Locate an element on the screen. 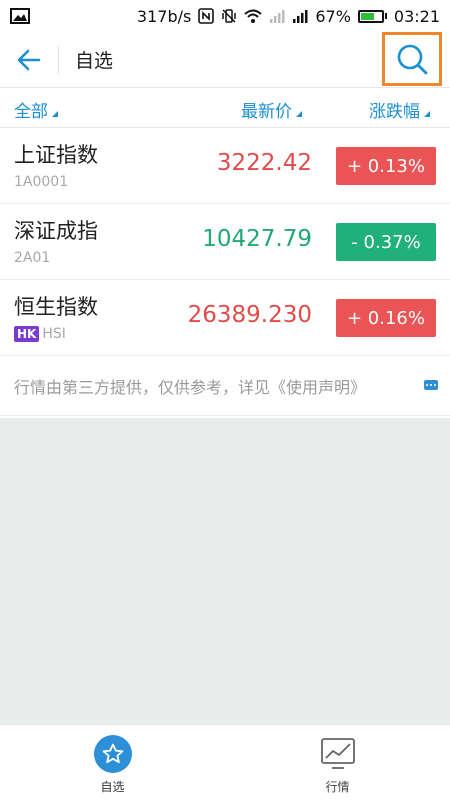  stock-code: HK HSI is located at coordinates (40, 334).